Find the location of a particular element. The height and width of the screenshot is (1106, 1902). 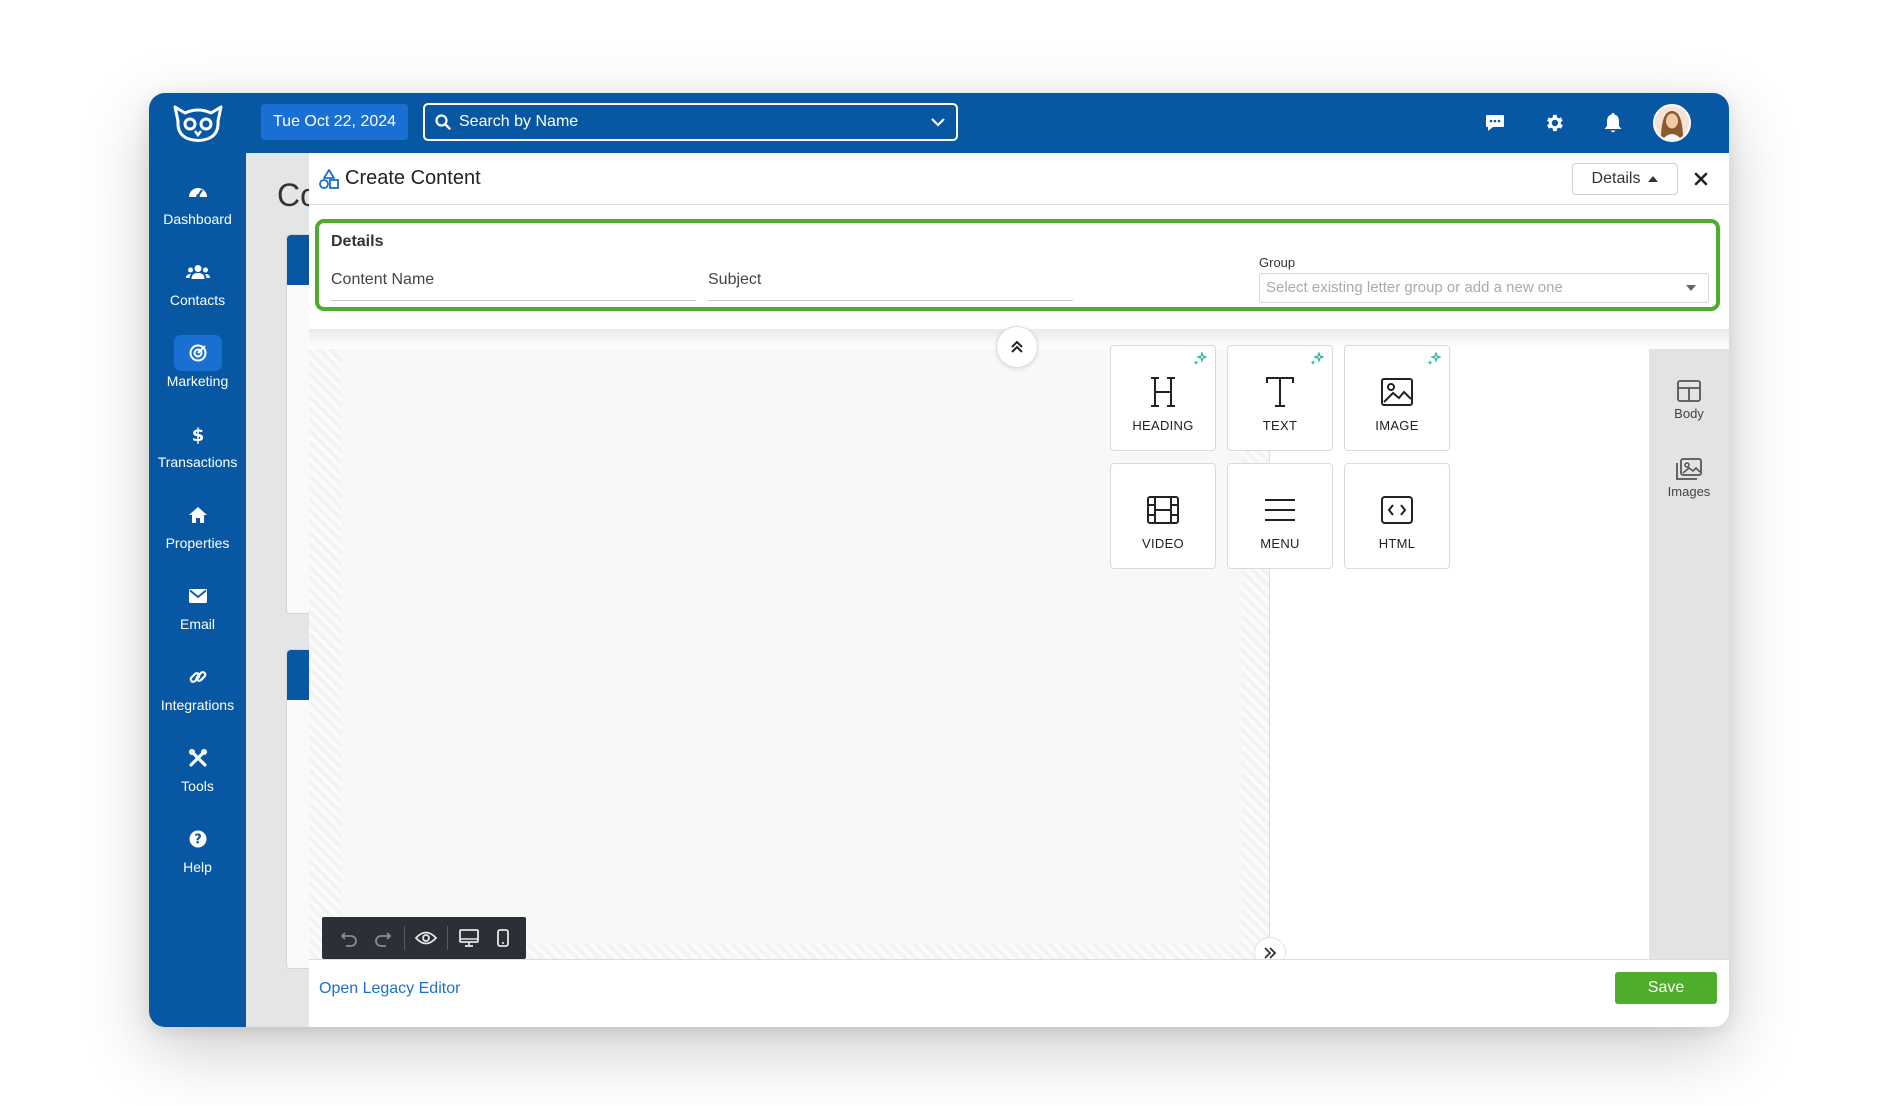

sidebar-label: Transactions is located at coordinates (197, 462).